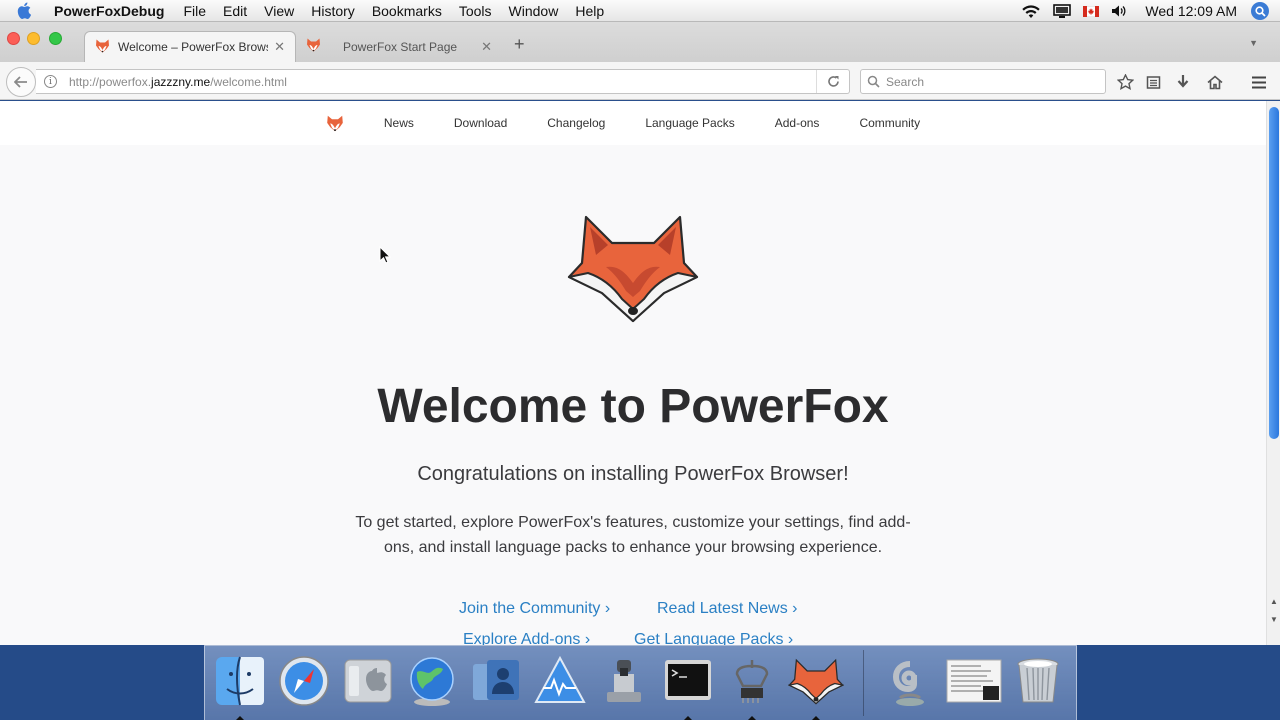 The width and height of the screenshot is (1280, 720). I want to click on menu-clock: Wed 12:09 AM, so click(1191, 11).